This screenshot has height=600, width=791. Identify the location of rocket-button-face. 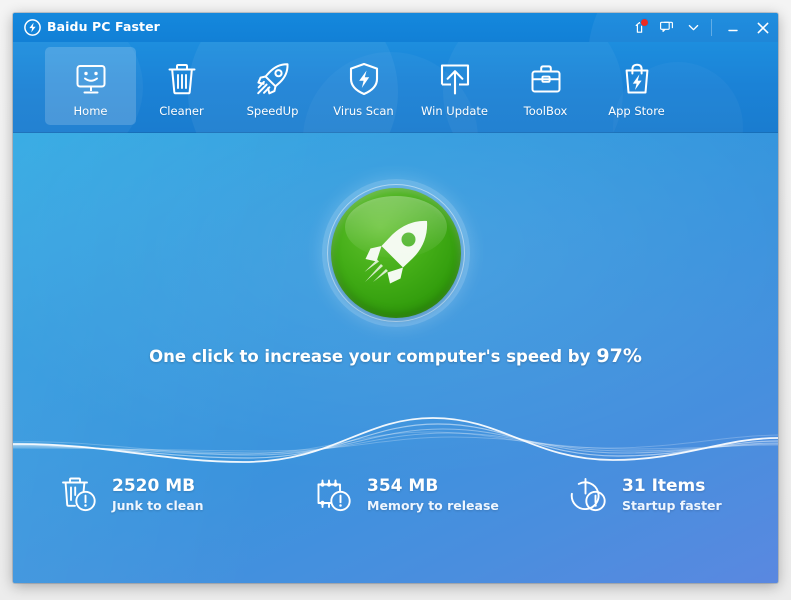
(395, 253).